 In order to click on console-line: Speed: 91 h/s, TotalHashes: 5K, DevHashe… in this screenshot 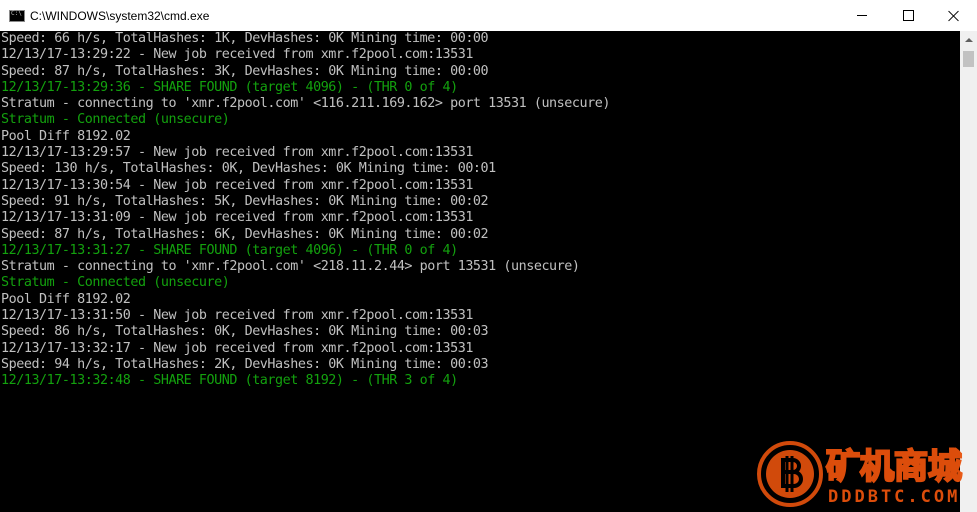, I will do `click(245, 201)`.